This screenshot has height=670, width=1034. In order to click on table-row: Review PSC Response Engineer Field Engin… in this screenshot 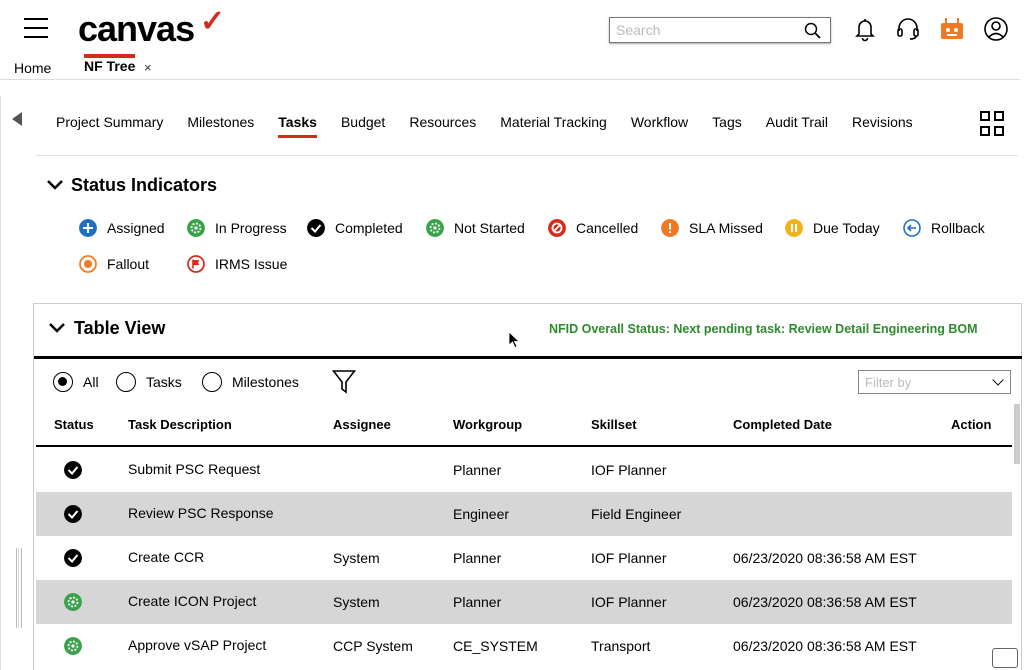, I will do `click(524, 514)`.